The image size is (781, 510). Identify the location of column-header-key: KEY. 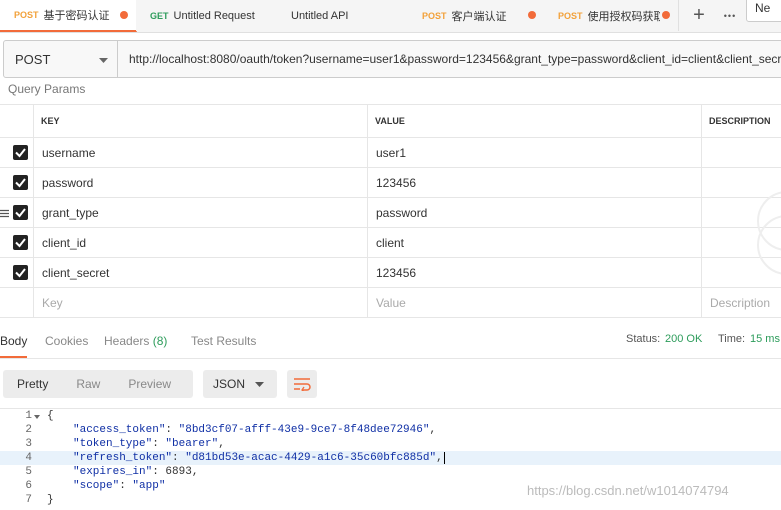
(200, 121).